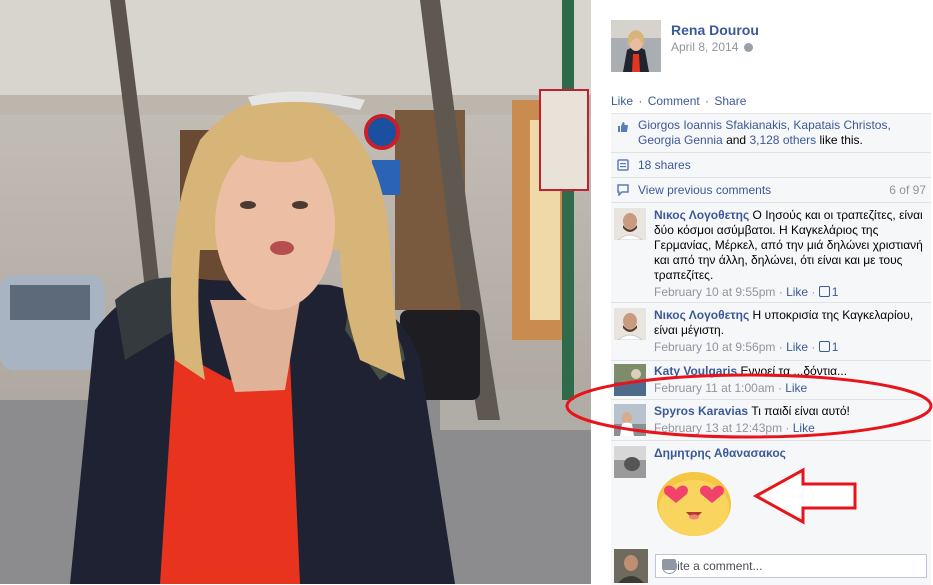 The width and height of the screenshot is (933, 585). What do you see at coordinates (804, 496) in the screenshot?
I see `arrow-icon` at bounding box center [804, 496].